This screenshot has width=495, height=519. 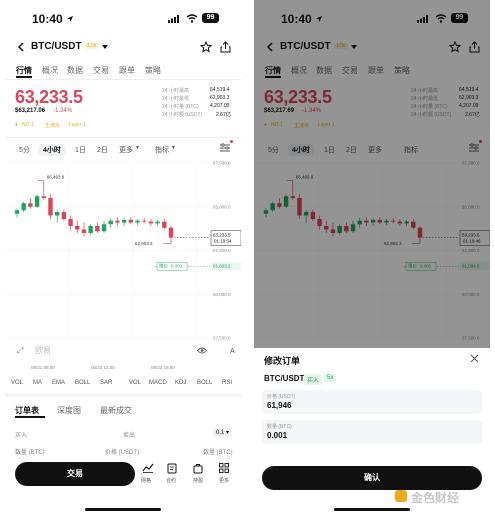 What do you see at coordinates (24, 70) in the screenshot?
I see `tab-market: 行情` at bounding box center [24, 70].